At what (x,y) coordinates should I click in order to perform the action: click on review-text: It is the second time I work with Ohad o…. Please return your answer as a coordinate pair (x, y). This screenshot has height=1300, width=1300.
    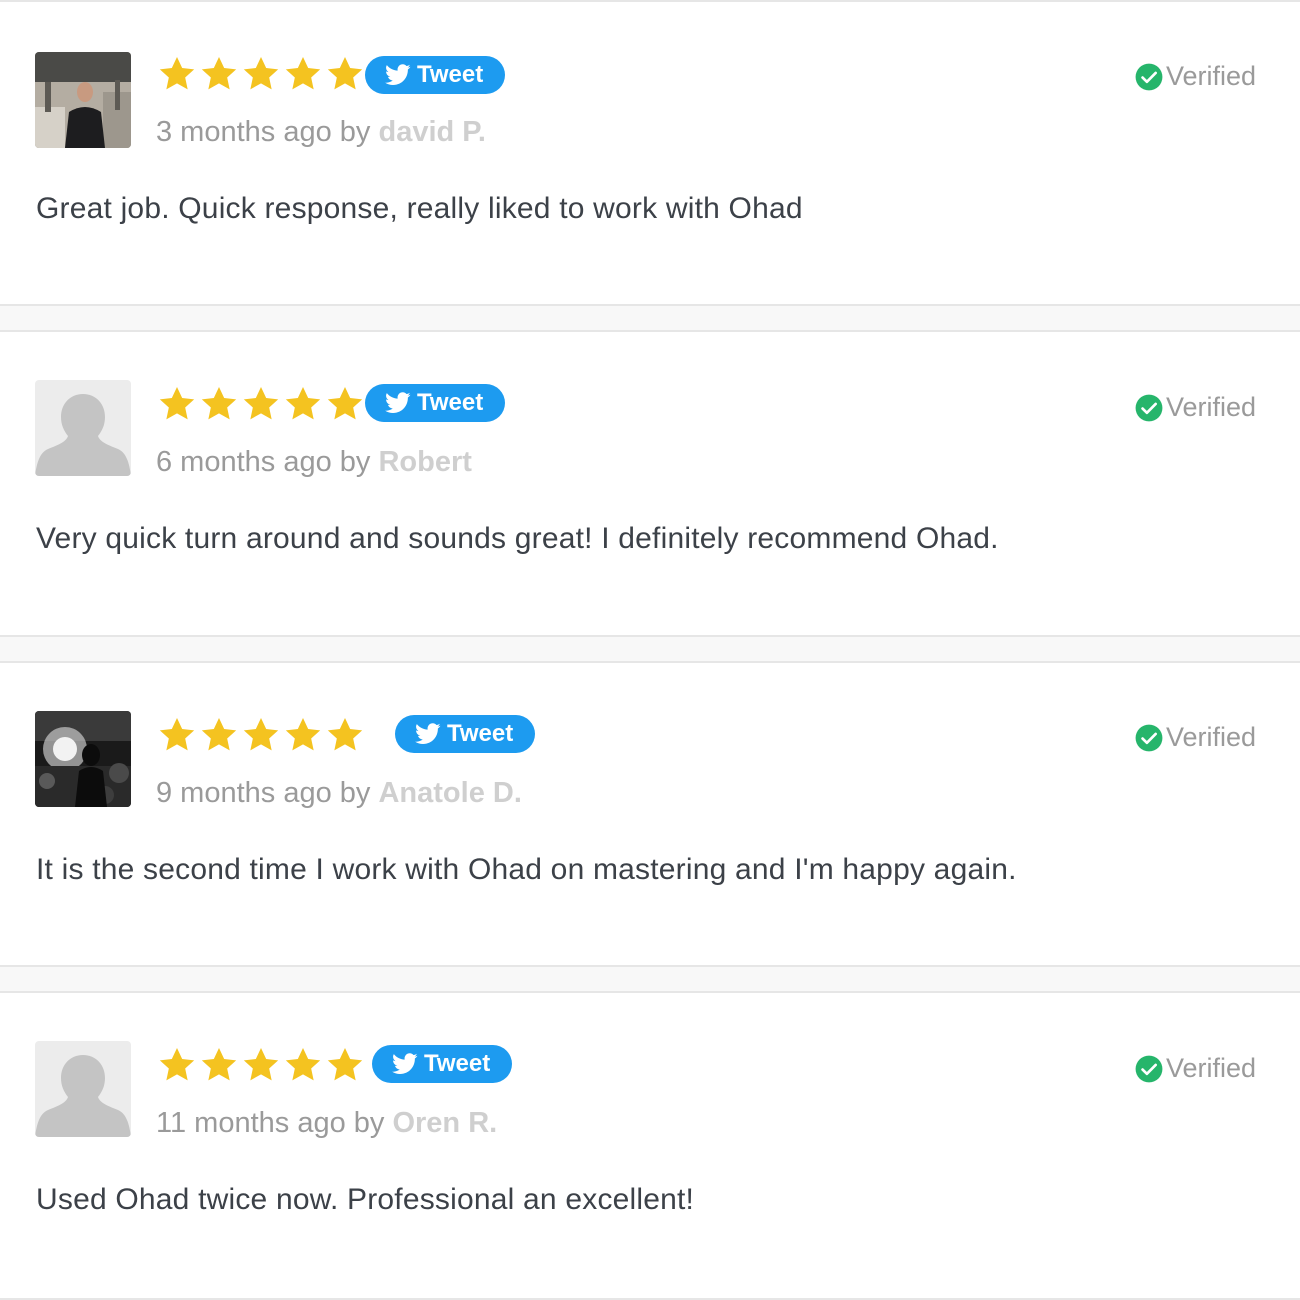
    Looking at the image, I should click on (526, 869).